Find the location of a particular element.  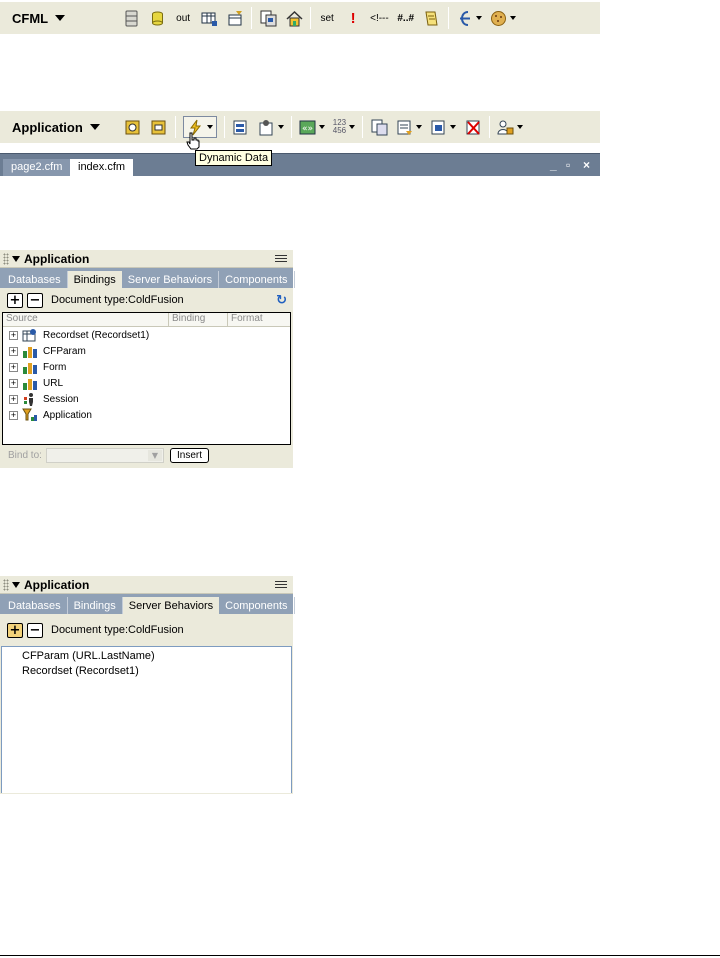

cfscript-button is located at coordinates (432, 18).